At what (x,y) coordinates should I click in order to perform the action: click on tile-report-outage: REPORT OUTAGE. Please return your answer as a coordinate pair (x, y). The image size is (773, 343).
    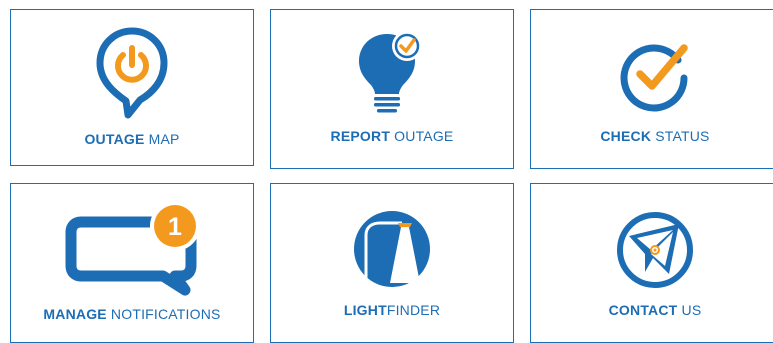
    Looking at the image, I should click on (392, 89).